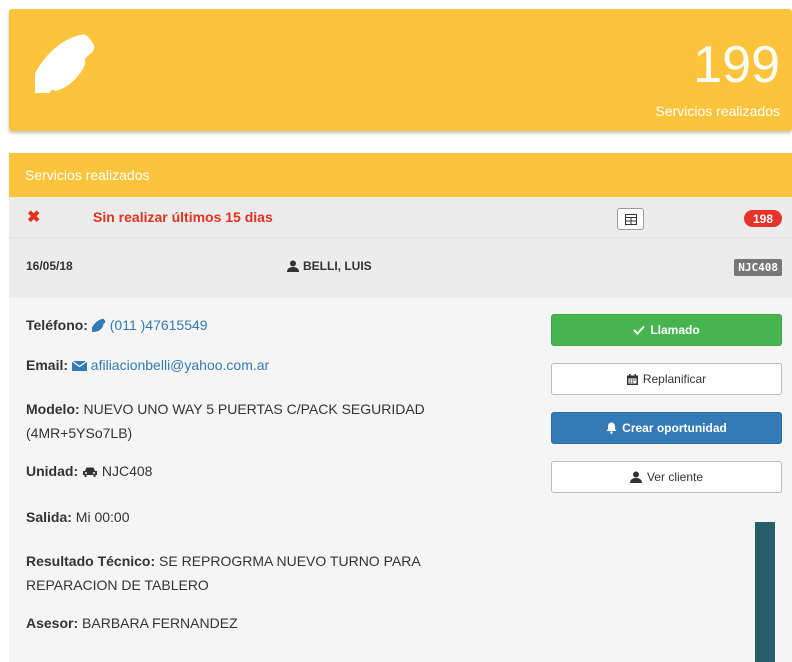  Describe the element at coordinates (33, 217) in the screenshot. I see `times-icon: ✖` at that location.